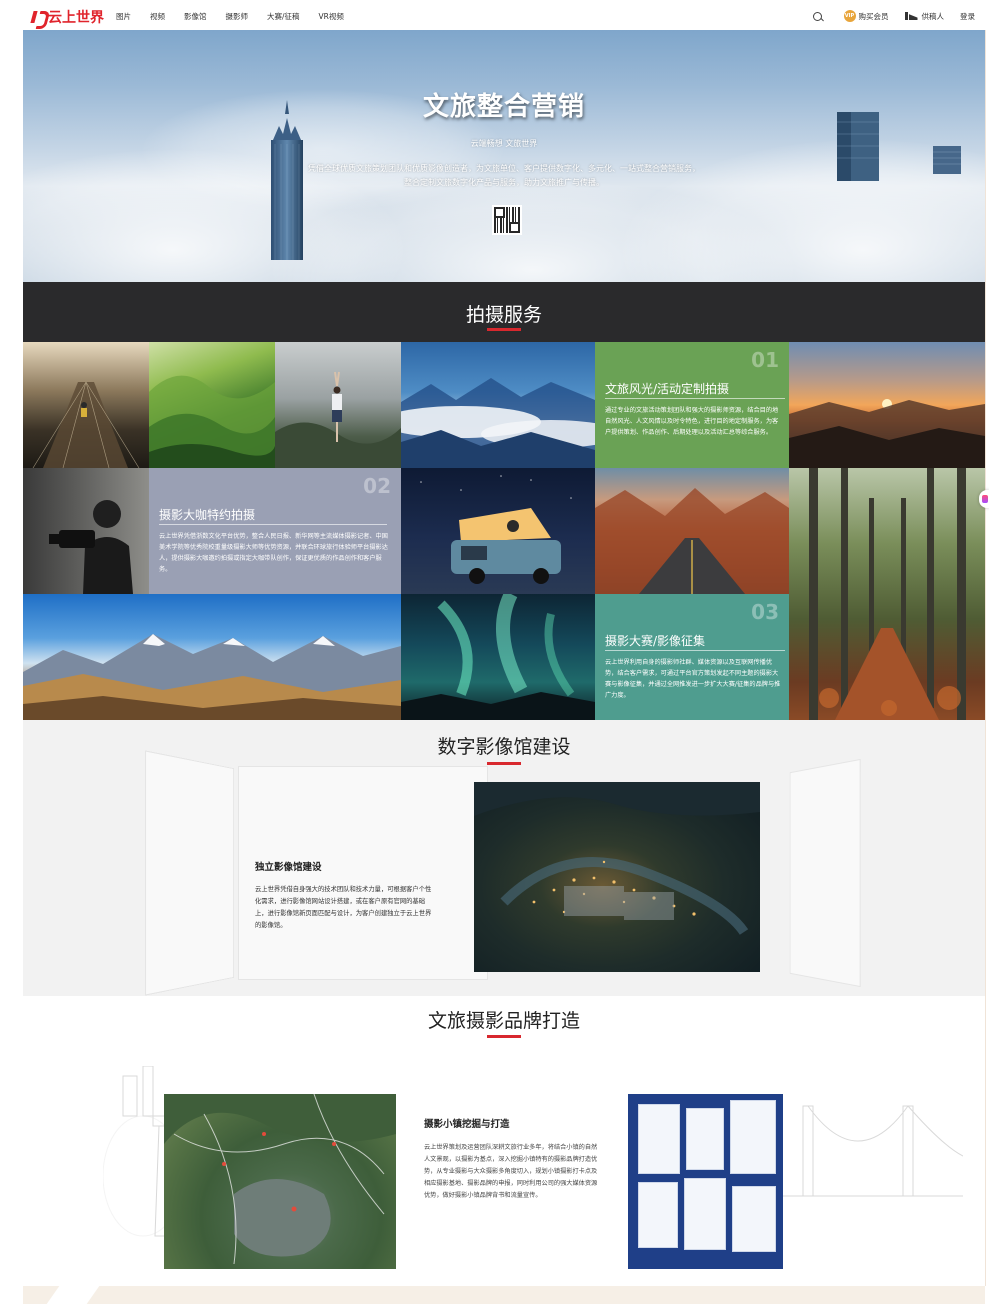 The image size is (989, 1304). I want to click on satellite-map-illustration, so click(280, 1179).